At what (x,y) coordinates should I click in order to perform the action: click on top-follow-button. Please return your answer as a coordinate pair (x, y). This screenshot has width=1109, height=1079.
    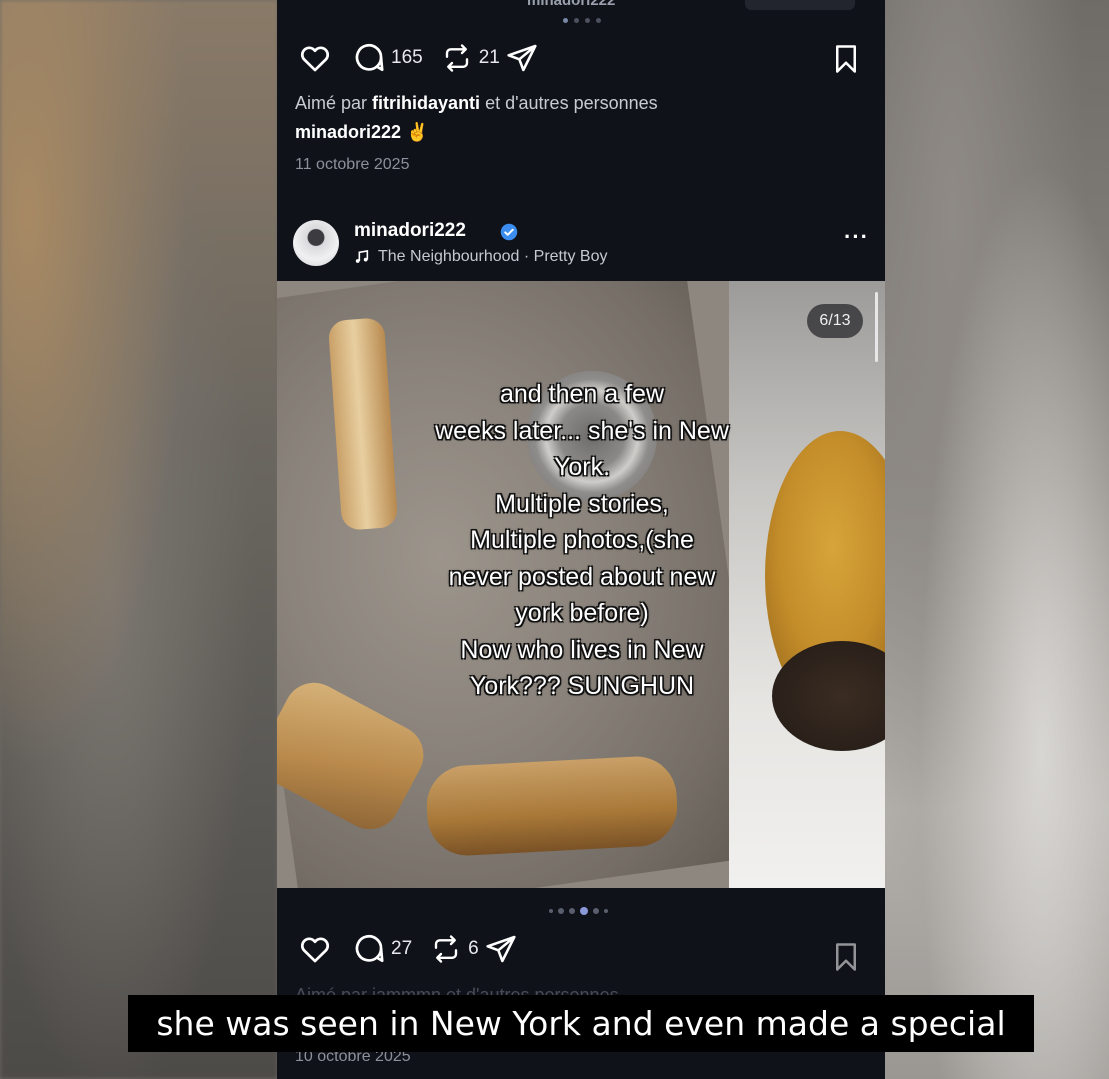
    Looking at the image, I should click on (800, 5).